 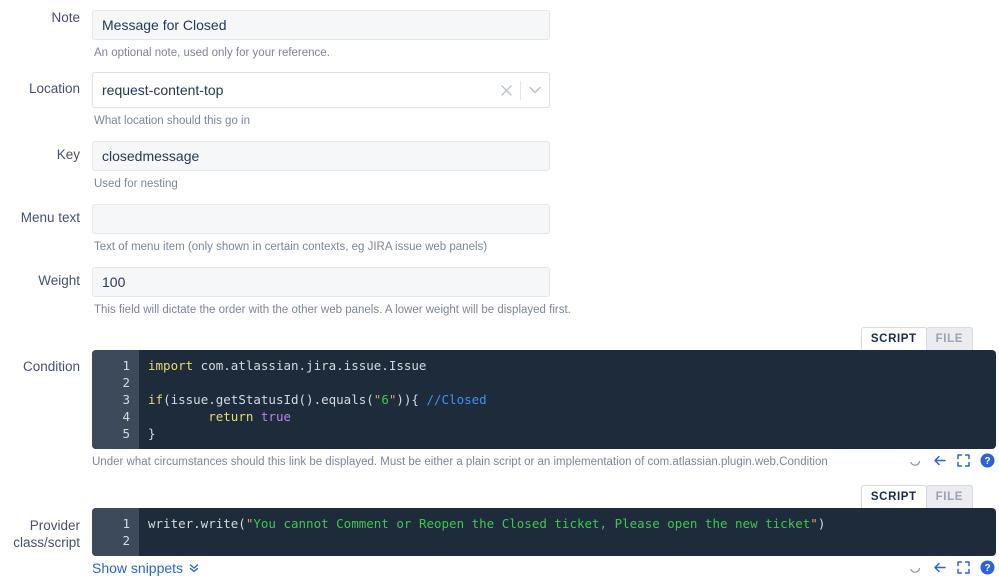 I want to click on condition-tabs: SCRIPT FILE, so click(x=545, y=338).